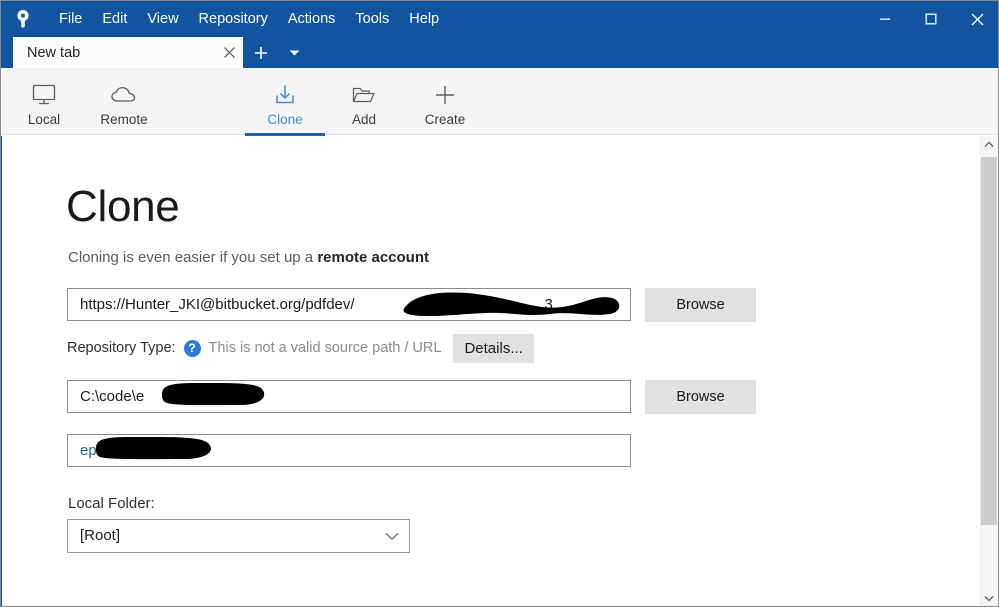 The image size is (999, 607). What do you see at coordinates (285, 95) in the screenshot?
I see `clone-download-icon` at bounding box center [285, 95].